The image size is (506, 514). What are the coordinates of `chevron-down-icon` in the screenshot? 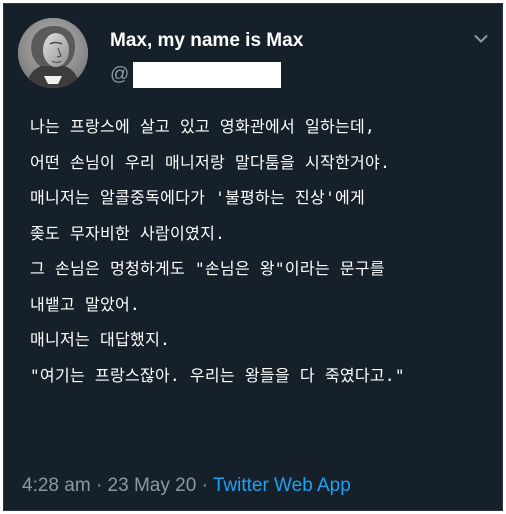 It's located at (481, 39).